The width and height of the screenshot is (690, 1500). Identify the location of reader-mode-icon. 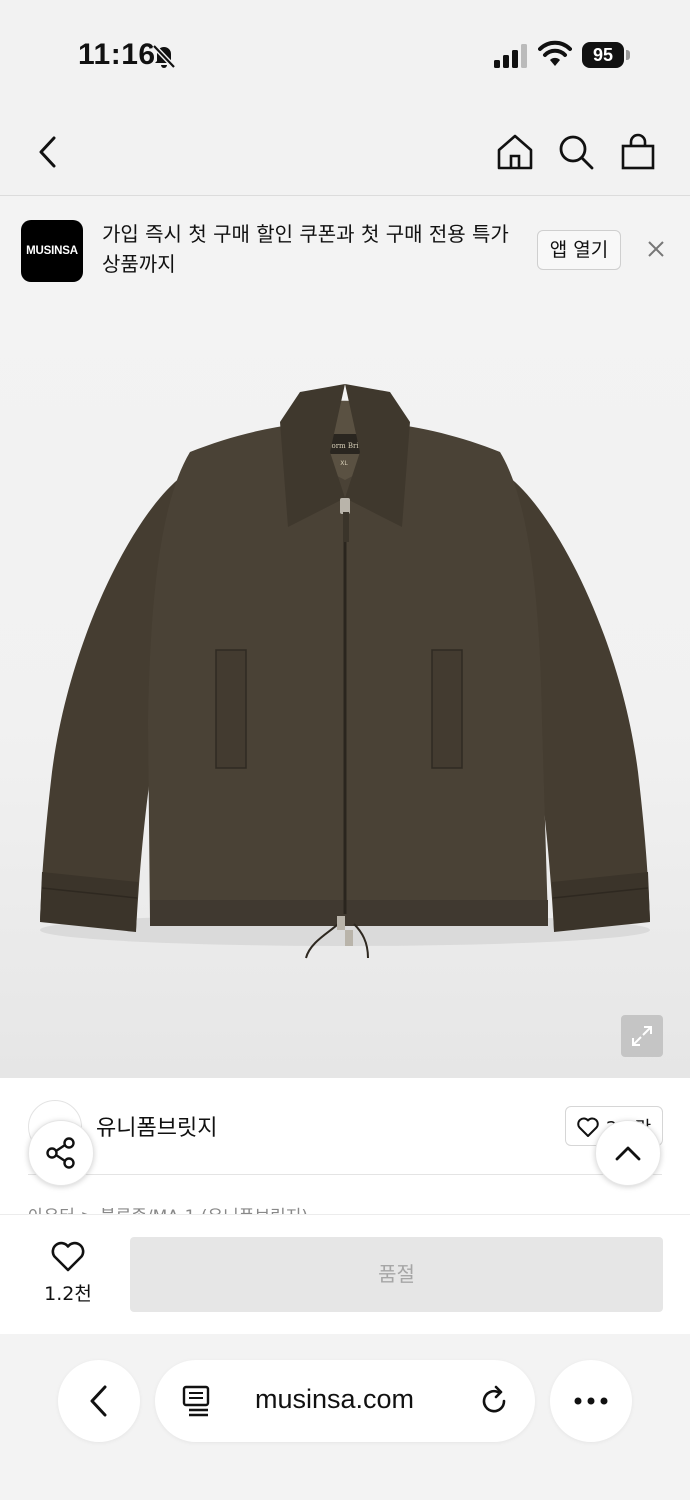
(196, 1401).